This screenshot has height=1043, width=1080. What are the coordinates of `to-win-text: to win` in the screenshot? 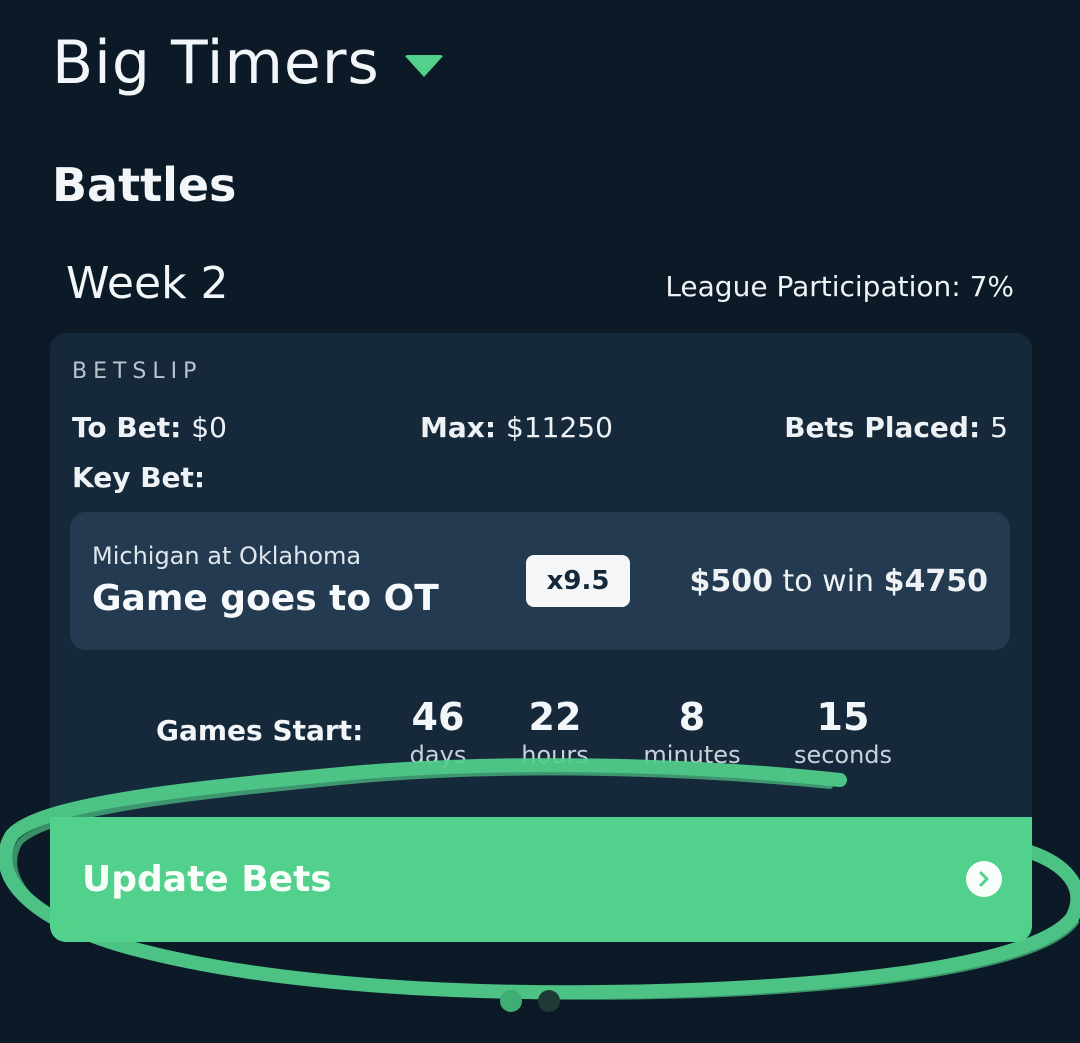 It's located at (828, 581).